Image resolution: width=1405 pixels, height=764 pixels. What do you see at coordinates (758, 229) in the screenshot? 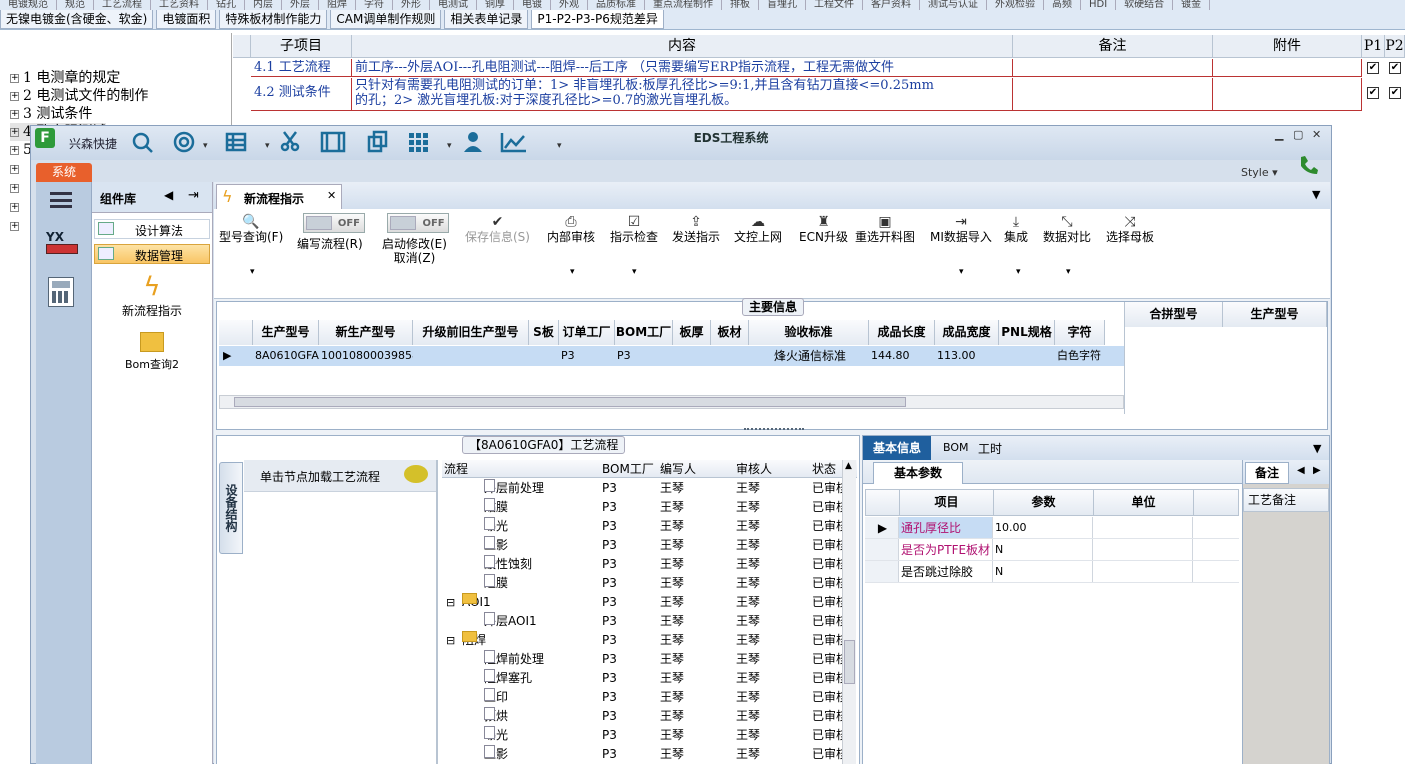
I see `toolbar-button: ☁ 文控上网` at bounding box center [758, 229].